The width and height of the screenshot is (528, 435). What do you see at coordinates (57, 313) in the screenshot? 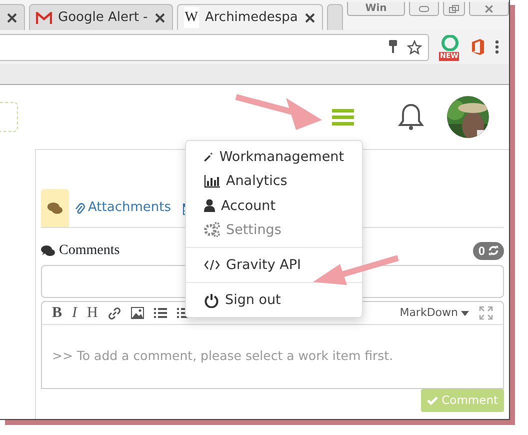
I see `format-button: B` at bounding box center [57, 313].